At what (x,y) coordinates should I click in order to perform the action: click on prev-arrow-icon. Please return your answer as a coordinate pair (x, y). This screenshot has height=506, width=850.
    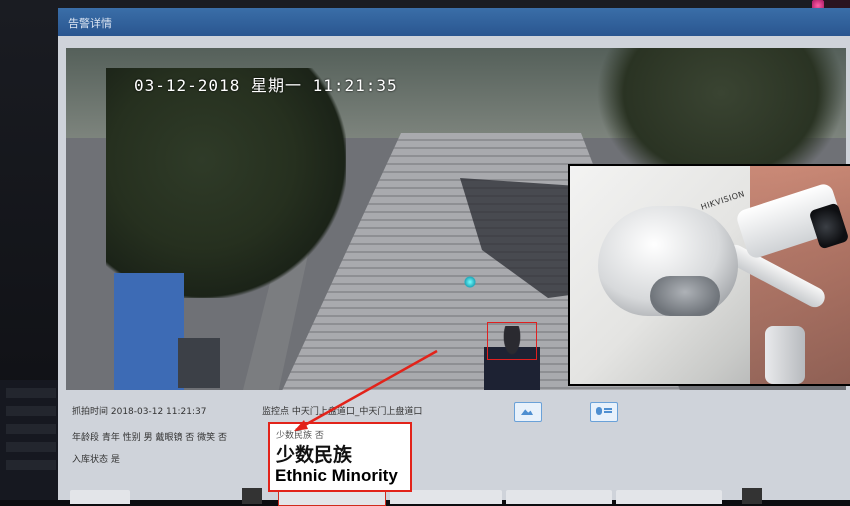
    Looking at the image, I should click on (252, 496).